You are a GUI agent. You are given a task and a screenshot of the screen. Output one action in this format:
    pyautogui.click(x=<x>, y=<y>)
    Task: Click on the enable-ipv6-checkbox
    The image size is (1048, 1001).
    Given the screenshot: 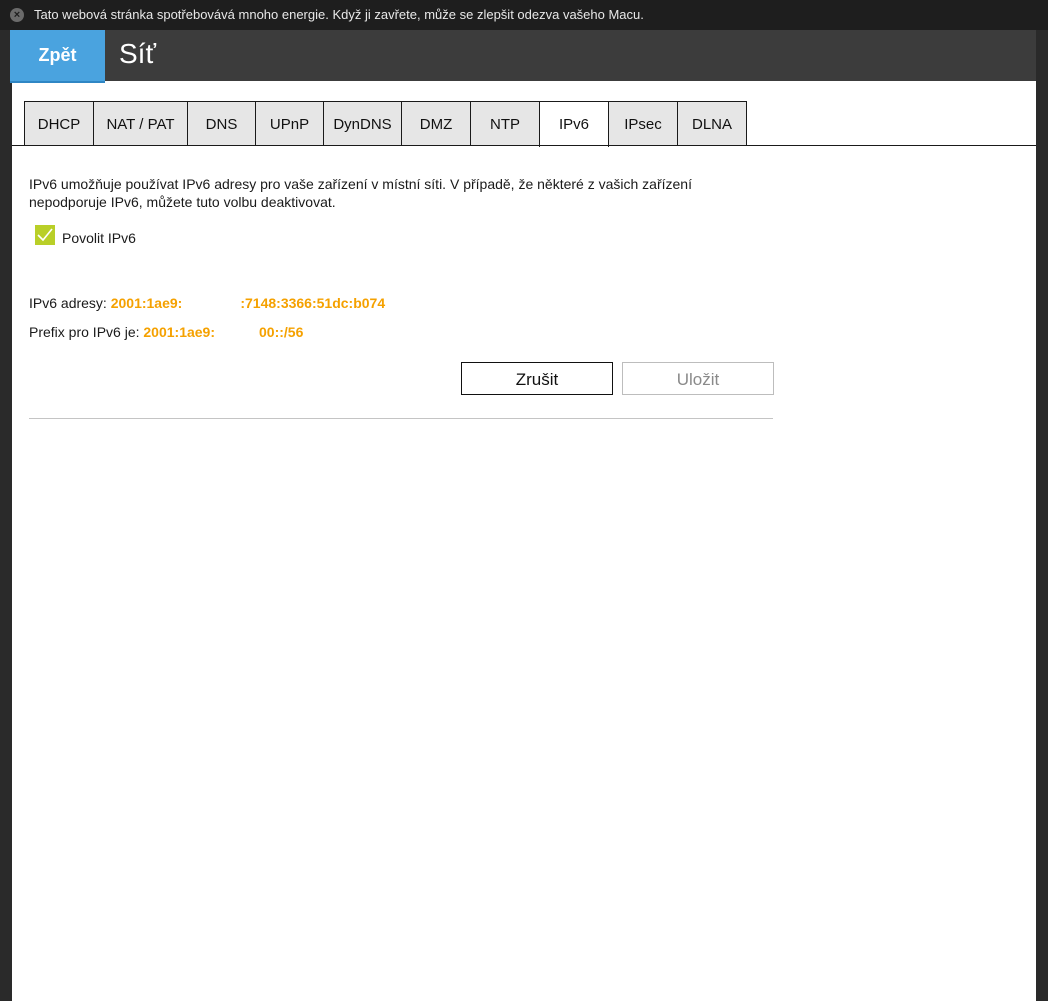 What is the action you would take?
    pyautogui.click(x=45, y=235)
    